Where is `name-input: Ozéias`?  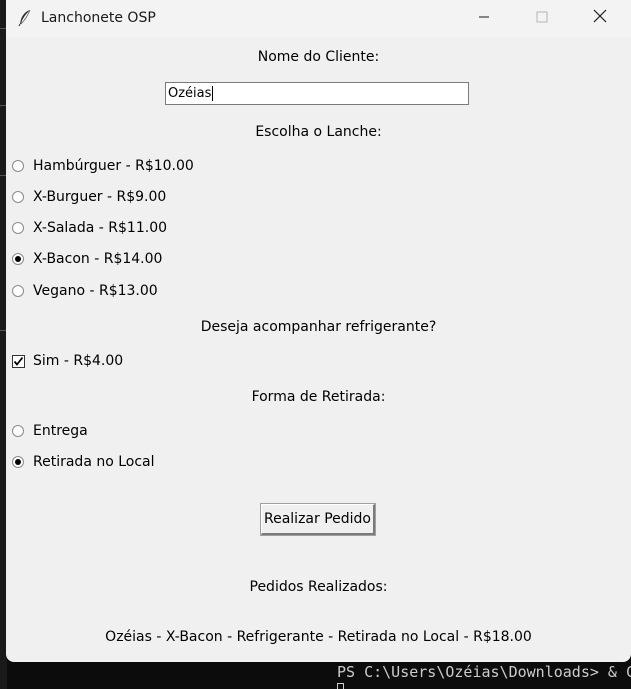
name-input: Ozéias is located at coordinates (317, 93).